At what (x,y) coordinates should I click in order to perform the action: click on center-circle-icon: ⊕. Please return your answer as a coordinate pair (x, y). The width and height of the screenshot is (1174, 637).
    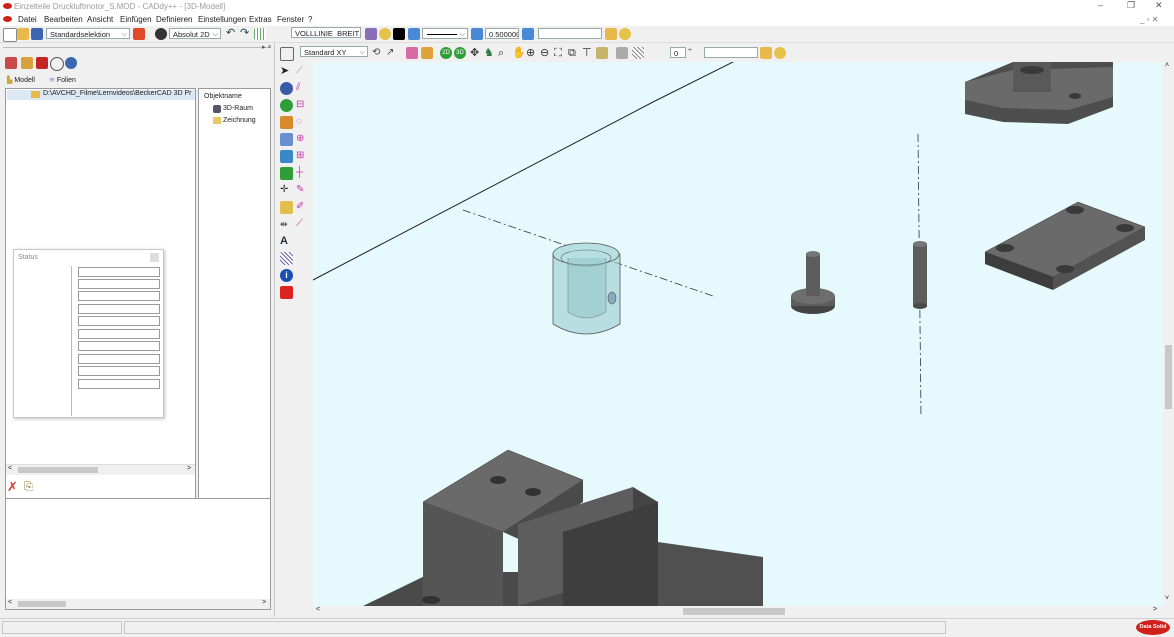
    Looking at the image, I should click on (302, 139).